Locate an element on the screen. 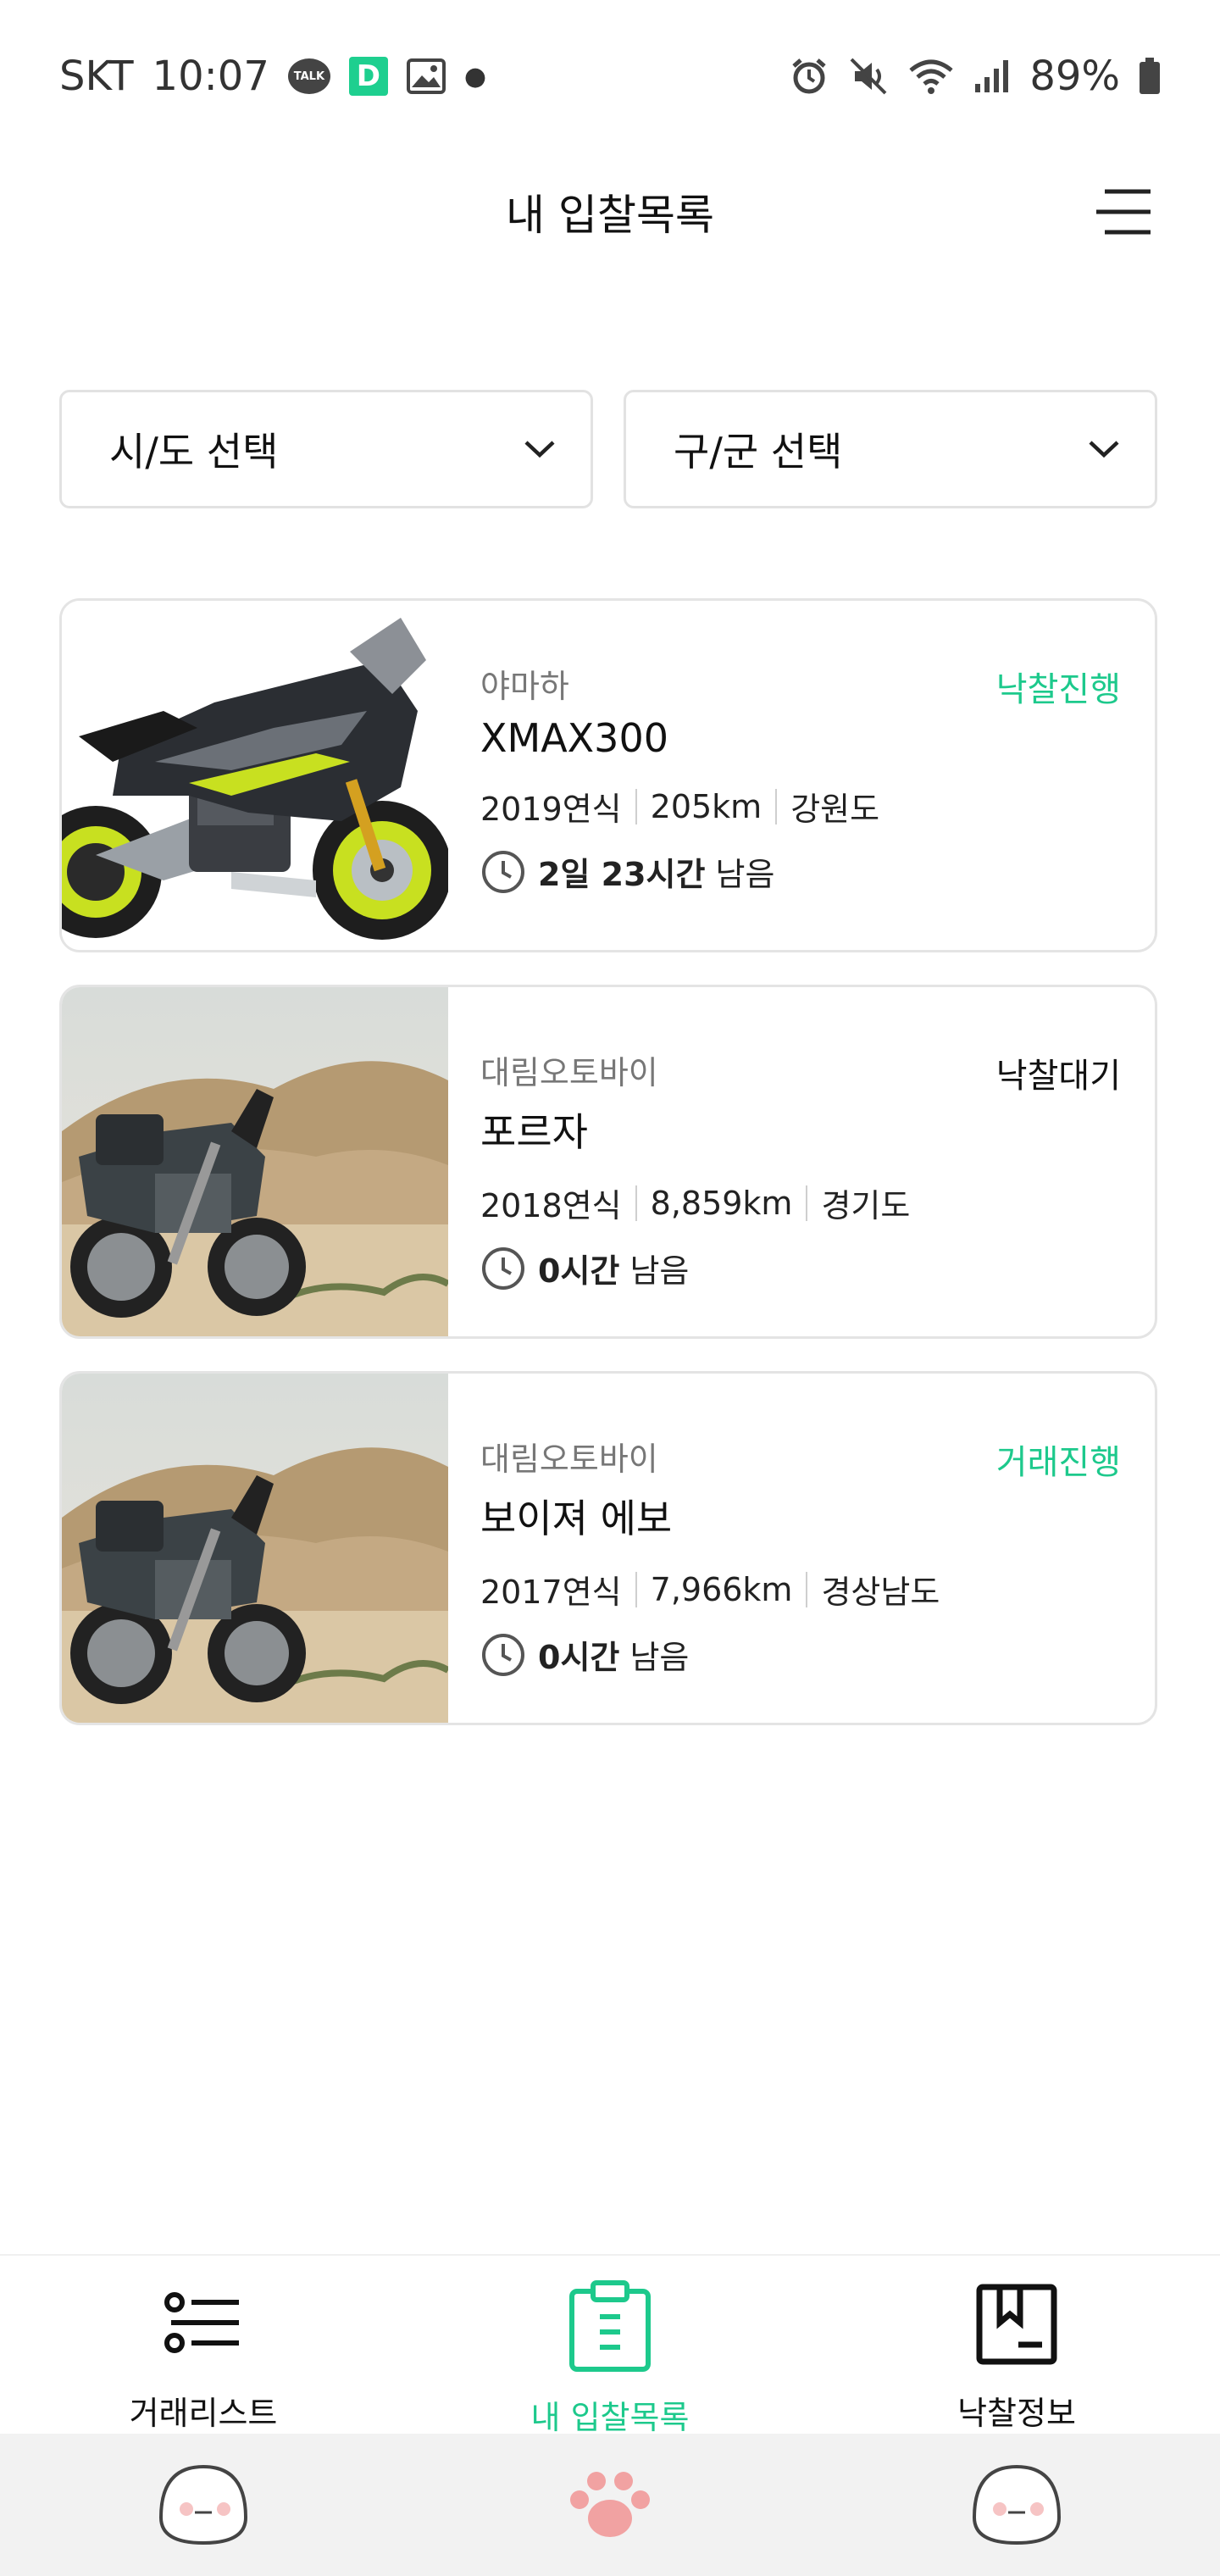  district-select: 구/군 선택 is located at coordinates (890, 449).